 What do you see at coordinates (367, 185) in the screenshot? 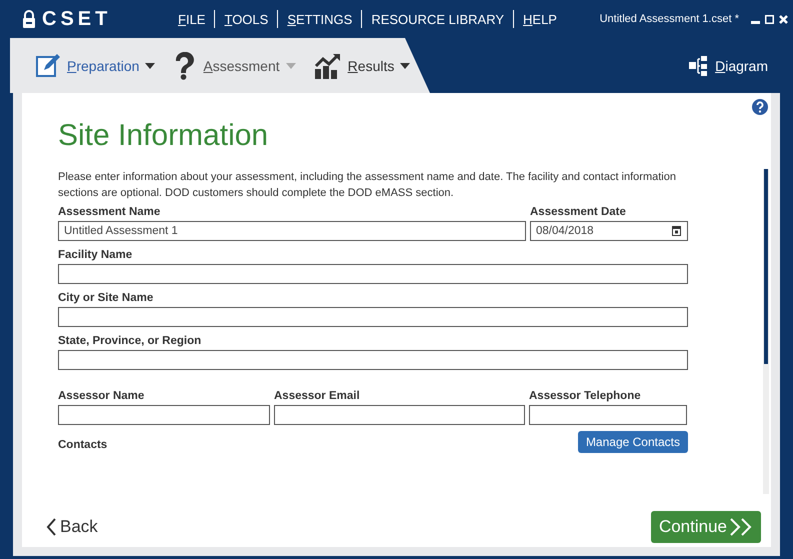
I see `intro-text: Please enter information about your assessment, including the assessment name and date. The facility and contact information sections are optional. DOD customers should complete the DOD eMASS section.` at bounding box center [367, 185].